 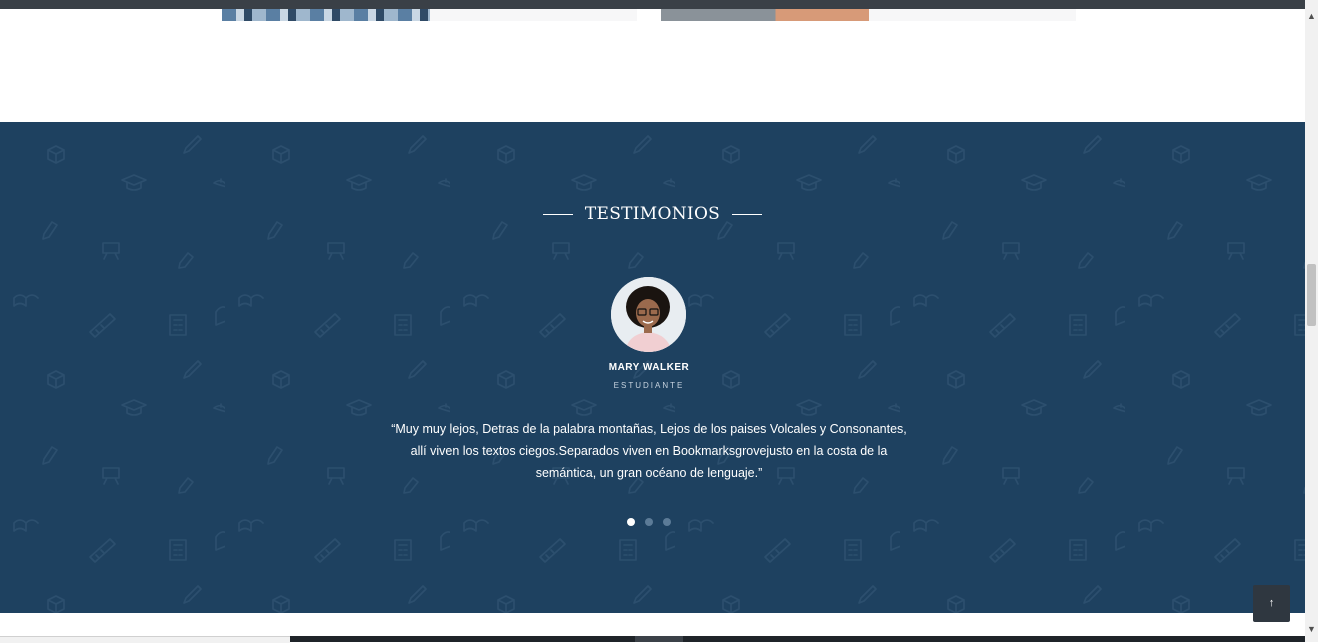 I want to click on section-heading: TESTIMONIOS, so click(x=652, y=214).